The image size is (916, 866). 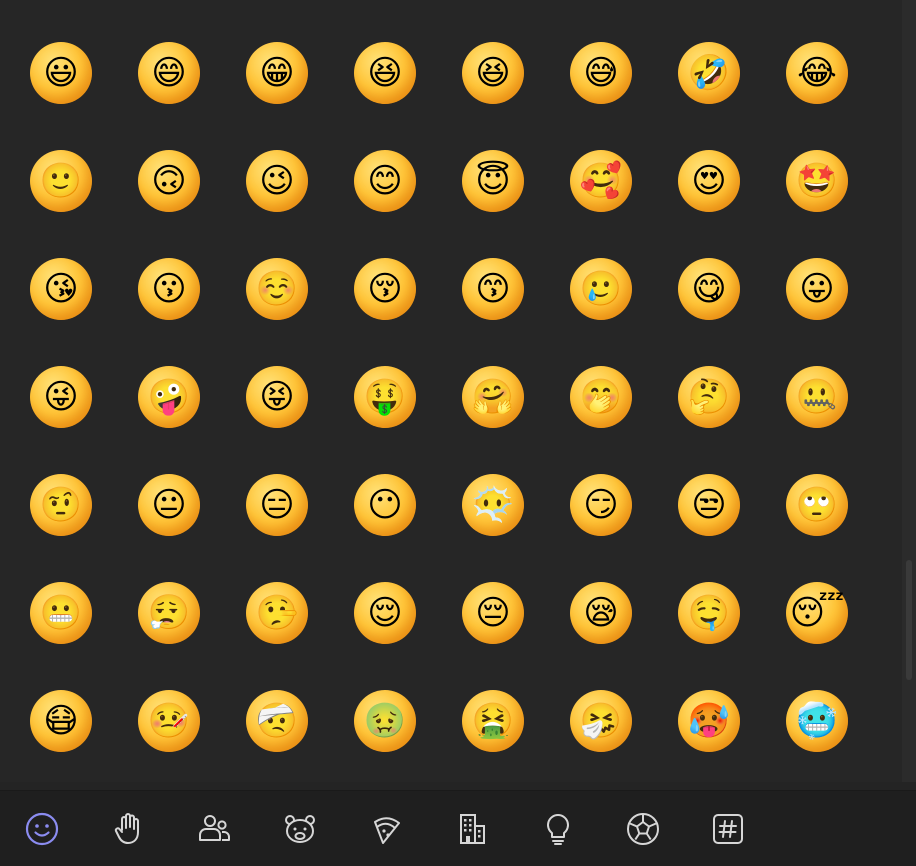 I want to click on emoji-button: 🥲, so click(x=601, y=289).